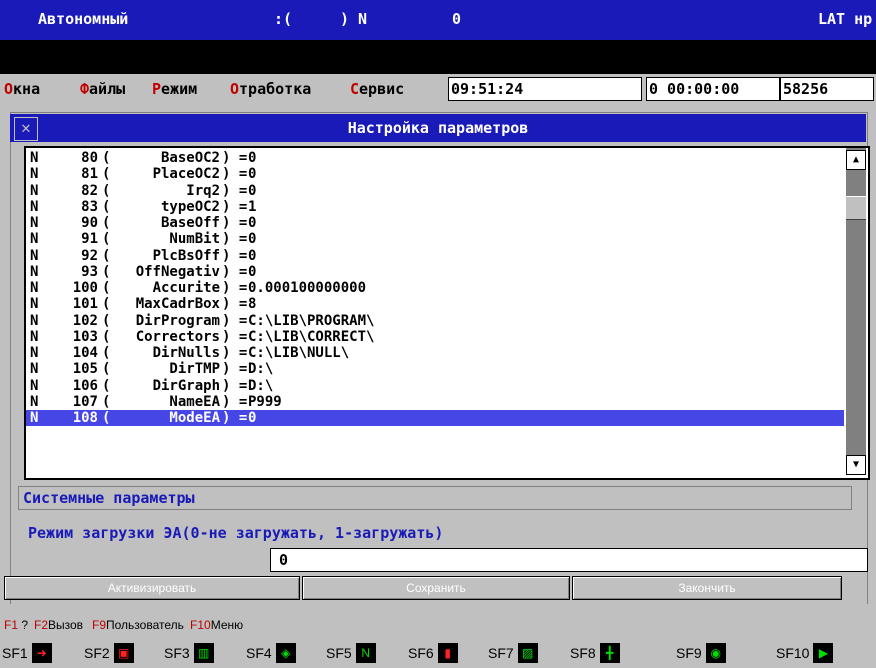 This screenshot has height=668, width=876. What do you see at coordinates (58, 625) in the screenshot?
I see `fkey-f2: F2Вызов` at bounding box center [58, 625].